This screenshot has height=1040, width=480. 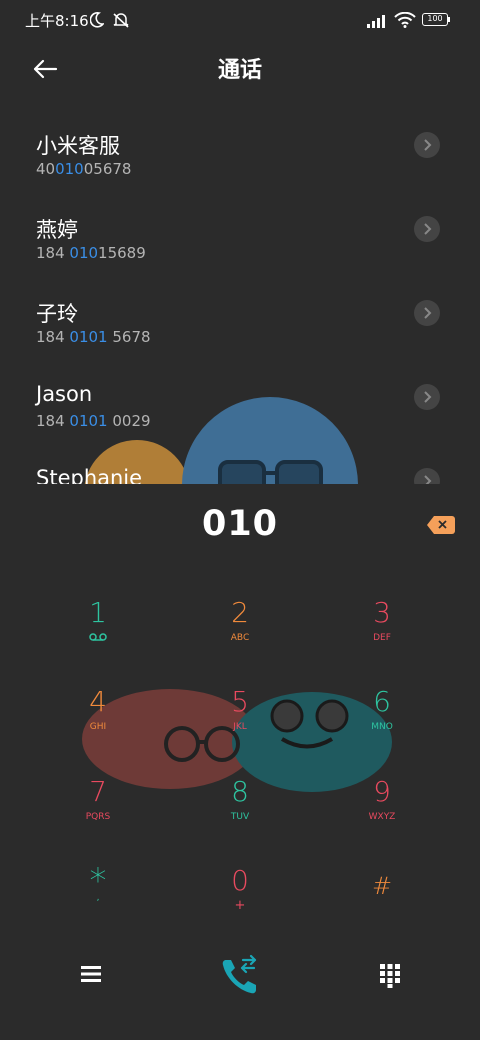 I want to click on backspace-icon, so click(x=441, y=525).